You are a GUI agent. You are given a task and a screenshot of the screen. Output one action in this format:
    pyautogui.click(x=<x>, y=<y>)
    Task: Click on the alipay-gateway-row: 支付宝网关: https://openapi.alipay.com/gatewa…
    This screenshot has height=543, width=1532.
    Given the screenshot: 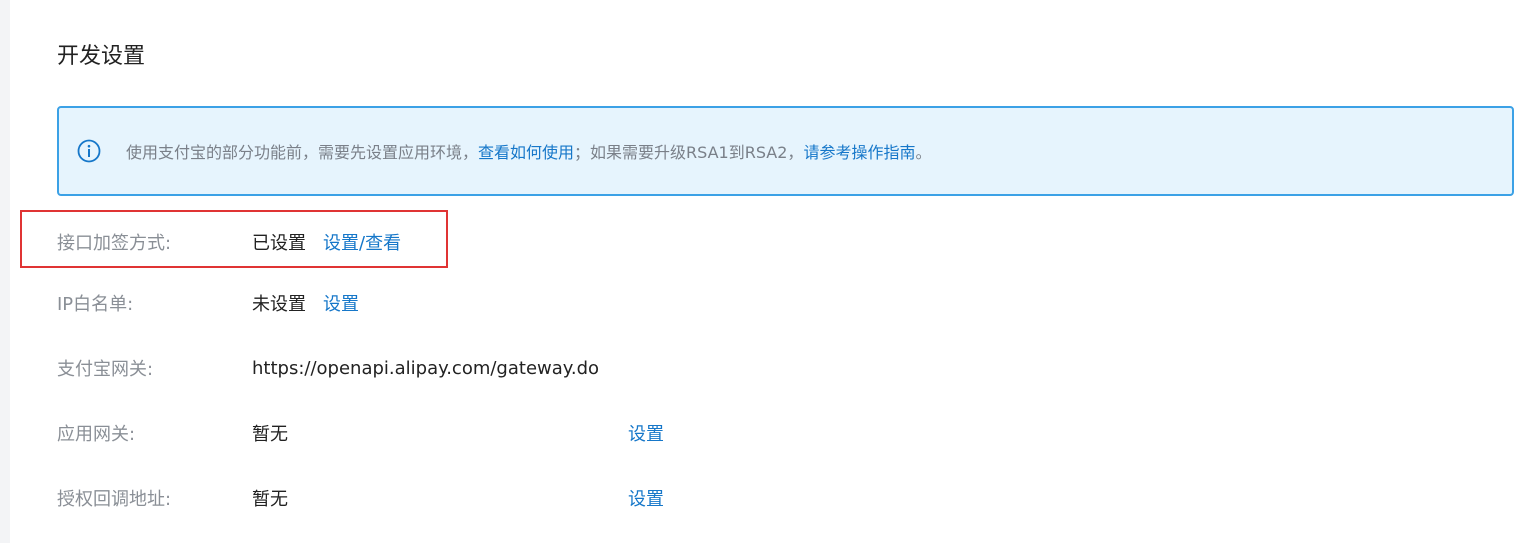 What is the action you would take?
    pyautogui.click(x=328, y=368)
    